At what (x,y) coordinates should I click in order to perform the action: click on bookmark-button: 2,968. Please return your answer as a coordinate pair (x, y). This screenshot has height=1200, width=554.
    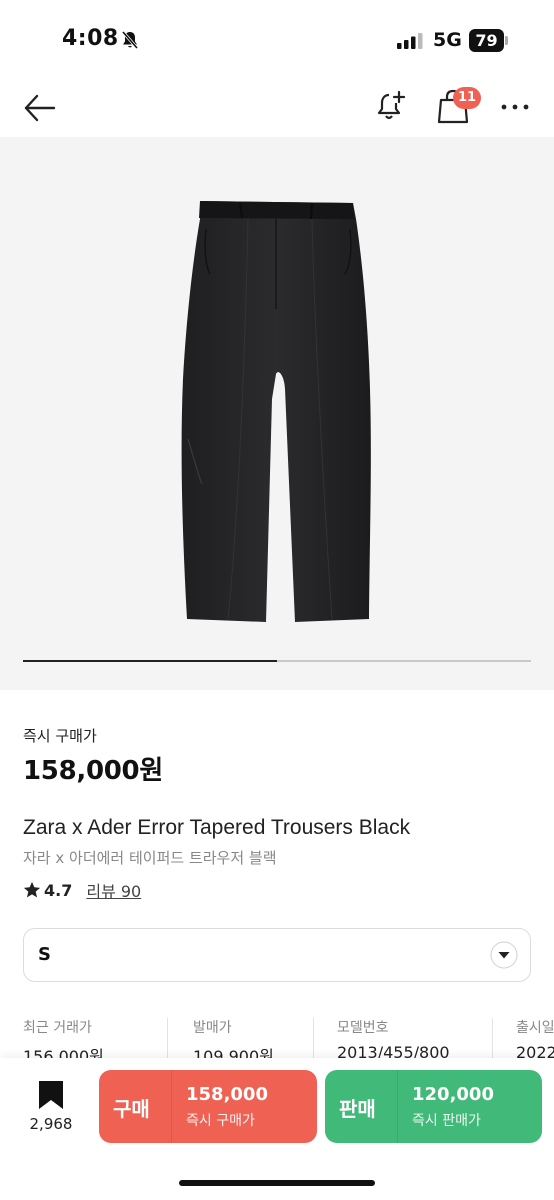
    Looking at the image, I should click on (51, 1109).